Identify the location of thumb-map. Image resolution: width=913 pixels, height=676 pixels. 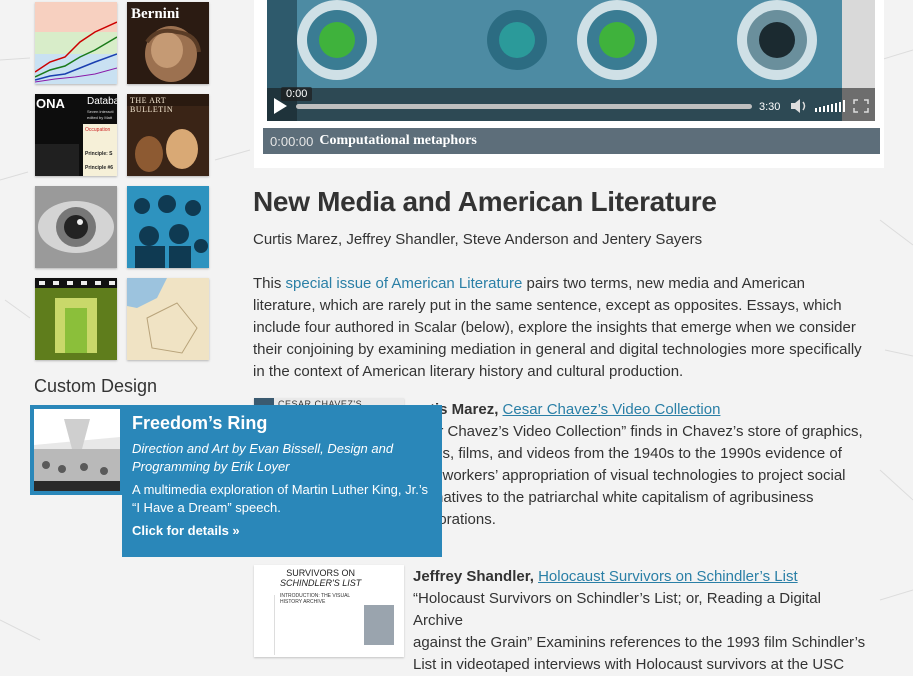
(168, 319).